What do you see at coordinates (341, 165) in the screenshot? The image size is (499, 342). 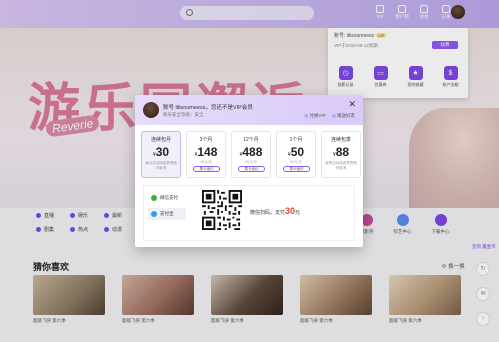 I see `plan-desc: 每季自动续费享受随时取消` at bounding box center [341, 165].